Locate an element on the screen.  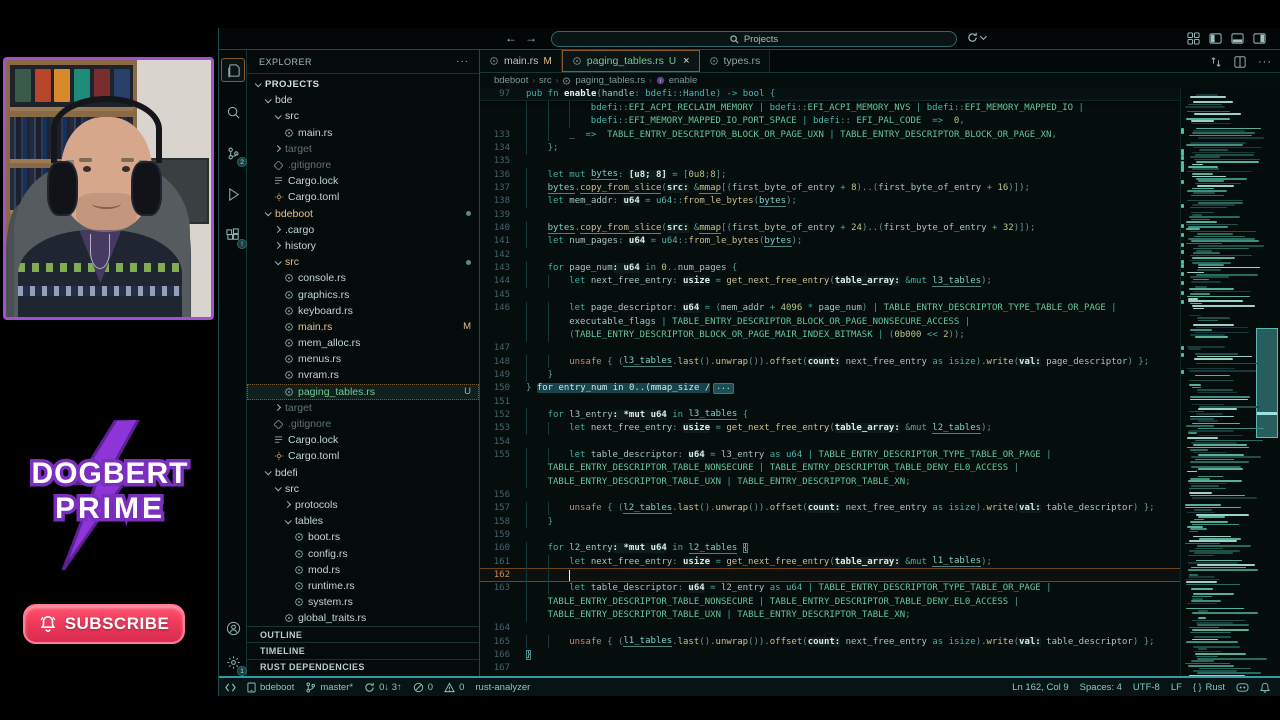
section-rust-dependencies: RUST DEPENDENCIES is located at coordinates (363, 666).